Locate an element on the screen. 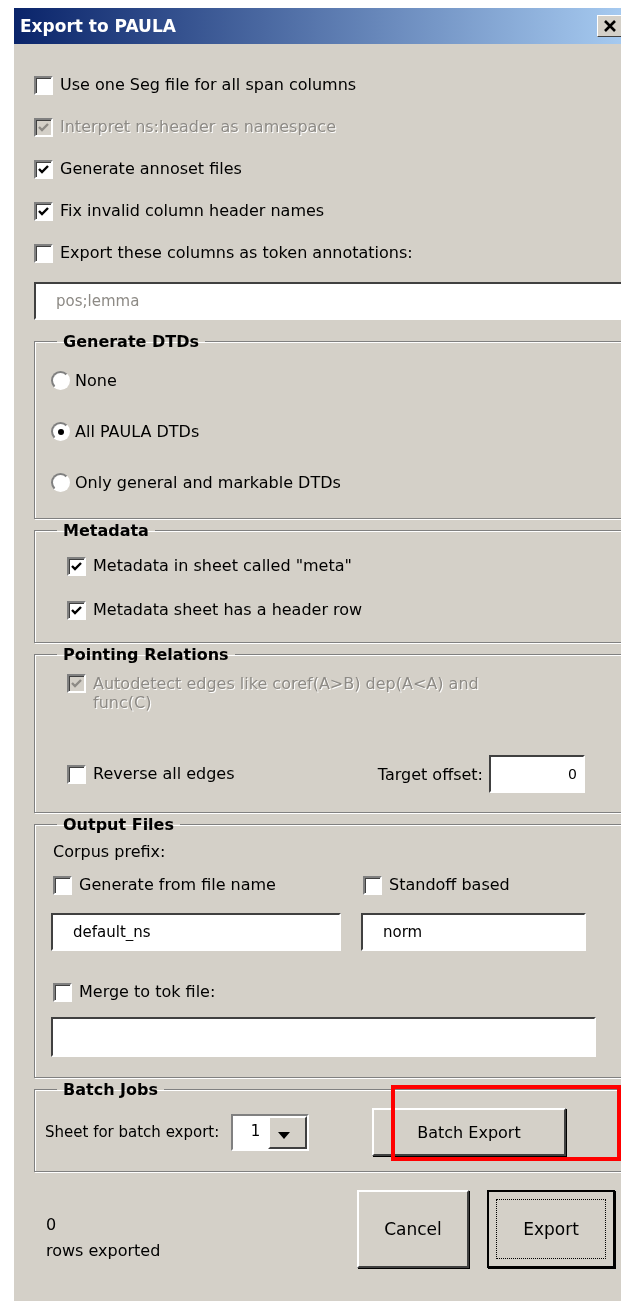  window-title: Export to PAULA is located at coordinates (98, 26).